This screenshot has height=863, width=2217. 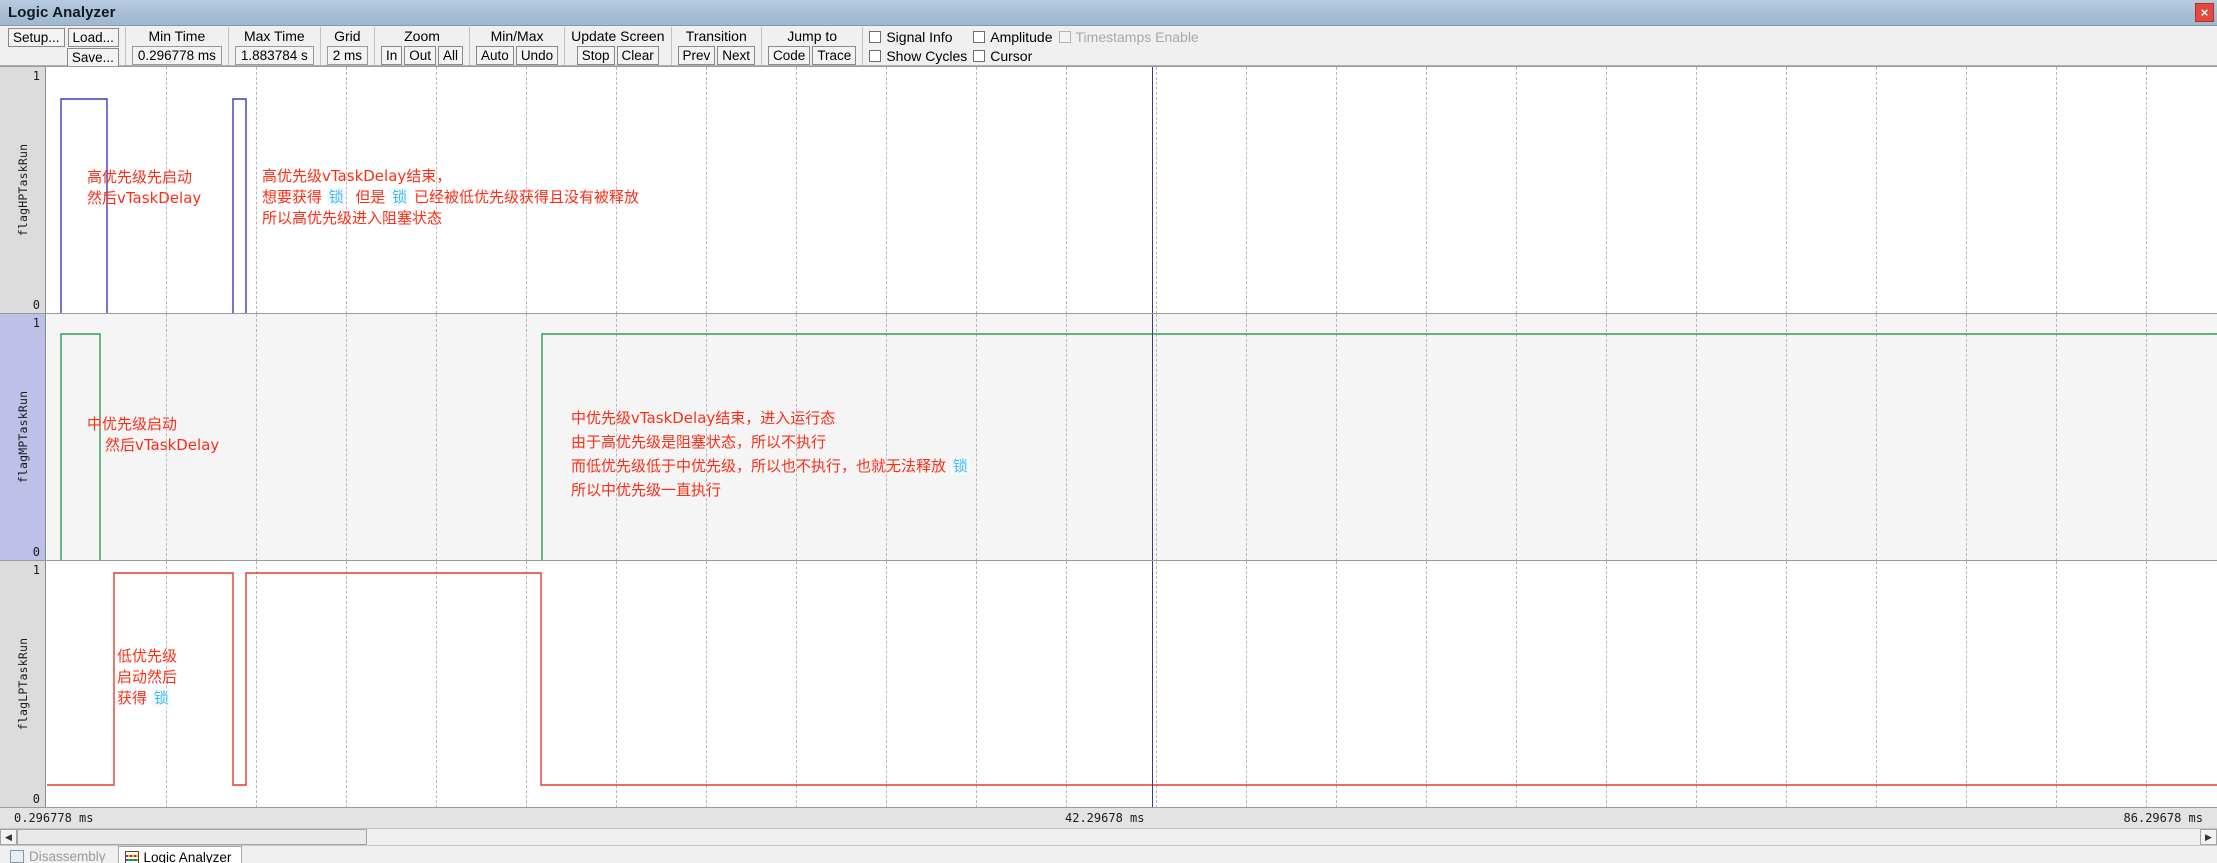 What do you see at coordinates (716, 36) in the screenshot?
I see `transition-label: Transition` at bounding box center [716, 36].